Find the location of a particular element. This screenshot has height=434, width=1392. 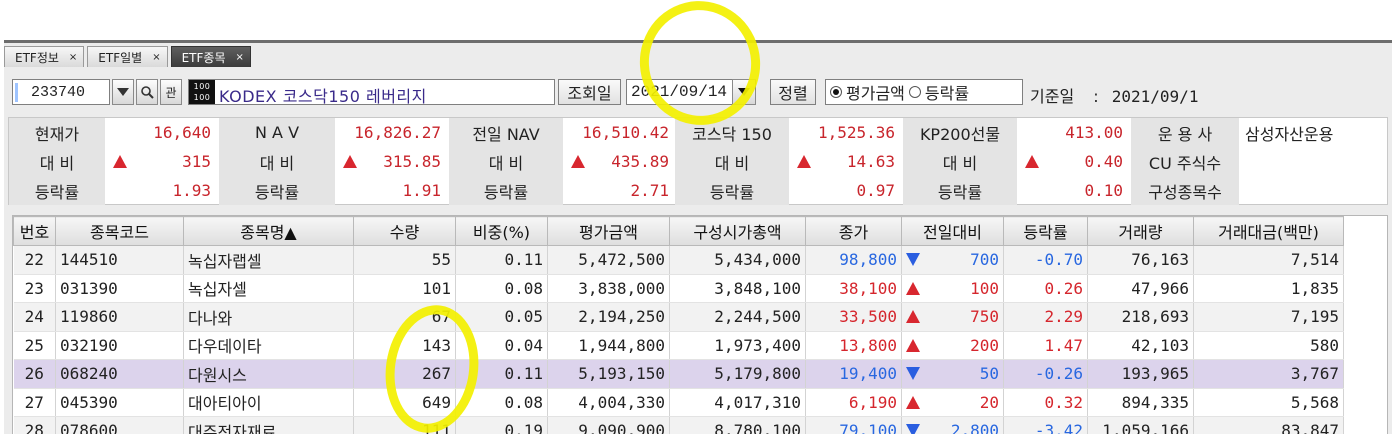

radio-label: 등락률 is located at coordinates (947, 93).